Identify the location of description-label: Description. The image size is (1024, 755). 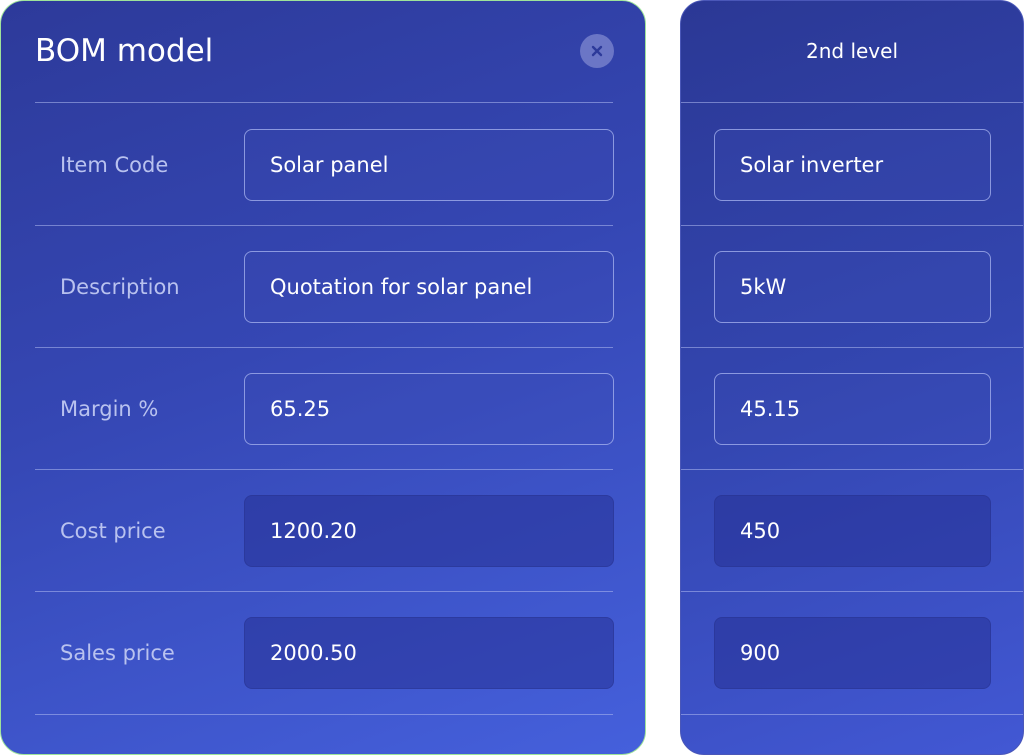
(120, 287).